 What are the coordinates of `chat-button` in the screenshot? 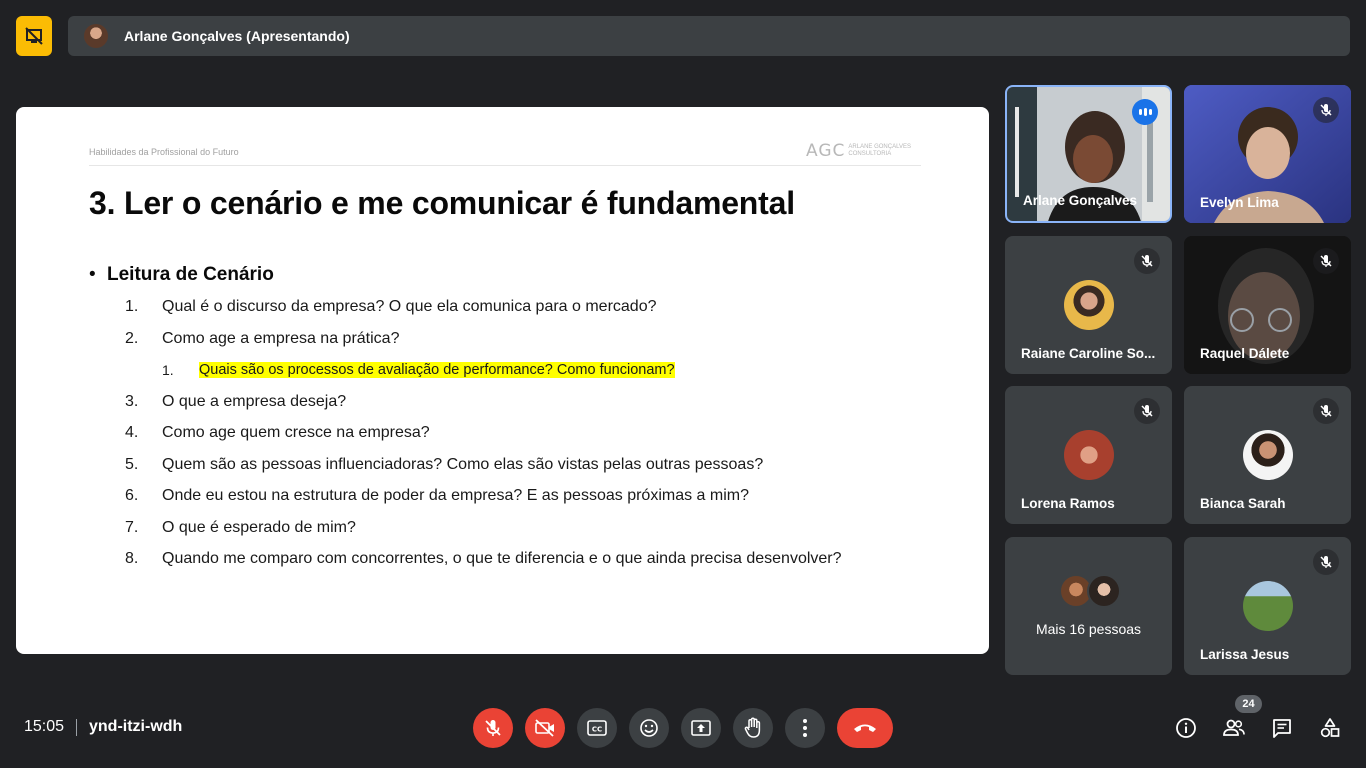 It's located at (1282, 728).